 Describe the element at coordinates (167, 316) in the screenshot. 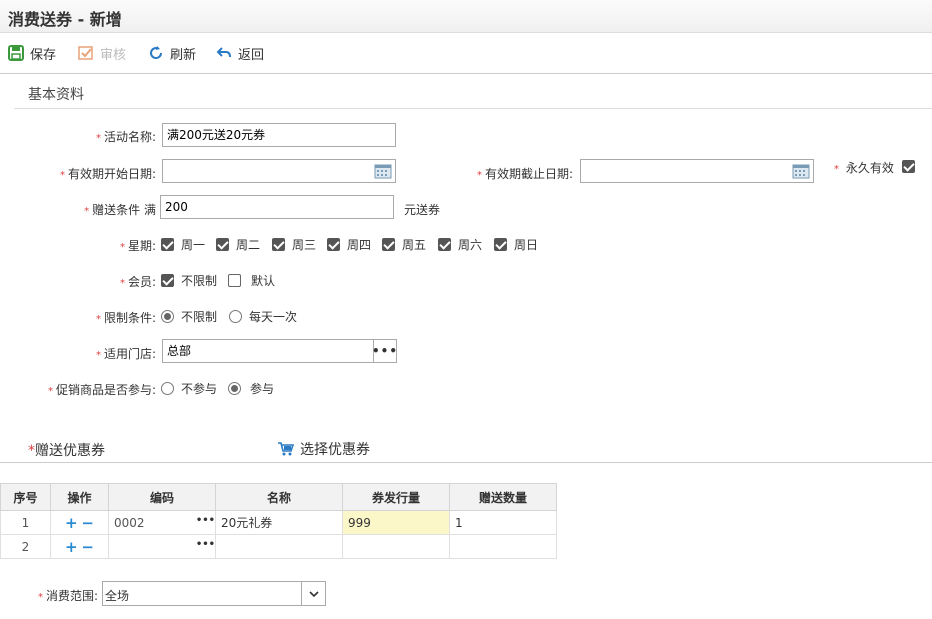

I see `limit-unlimited-radio` at that location.